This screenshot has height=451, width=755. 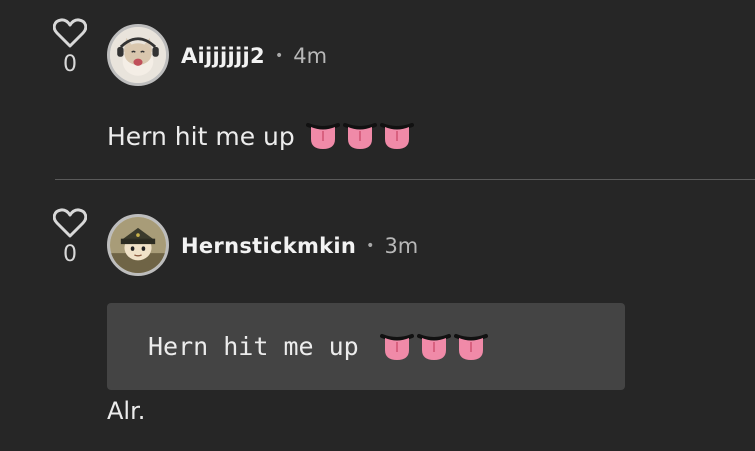 I want to click on comment-meta: Hernstickmkin • 3m, so click(x=299, y=246).